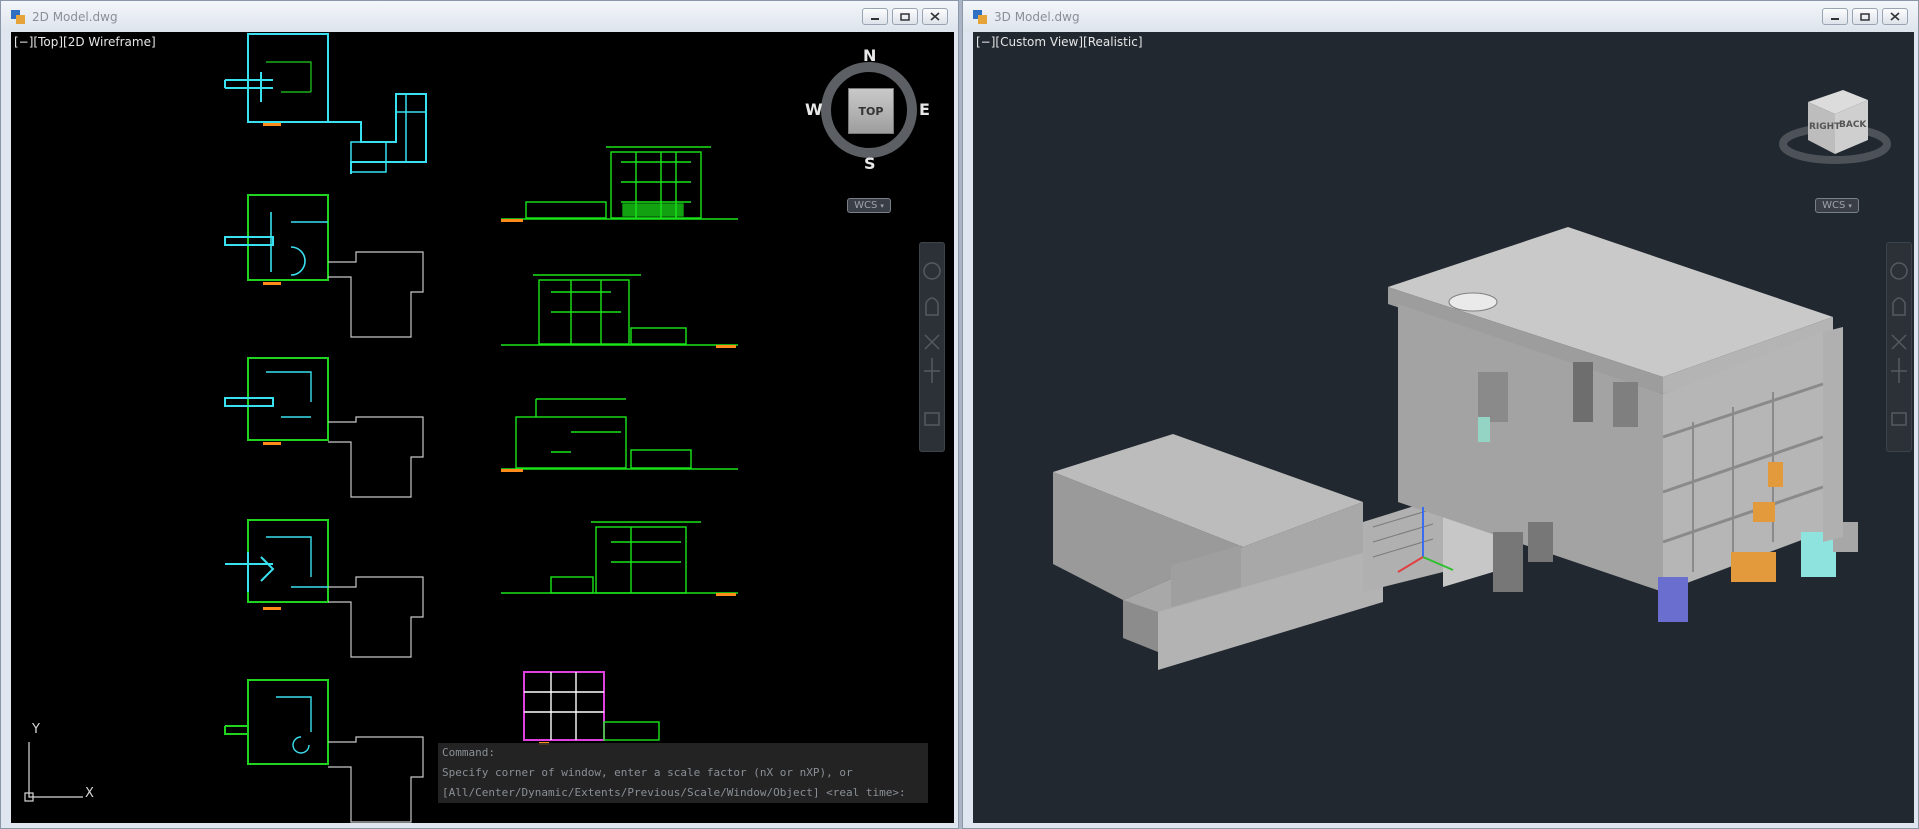 The width and height of the screenshot is (1919, 829). I want to click on ucs-x-label: X, so click(89, 793).